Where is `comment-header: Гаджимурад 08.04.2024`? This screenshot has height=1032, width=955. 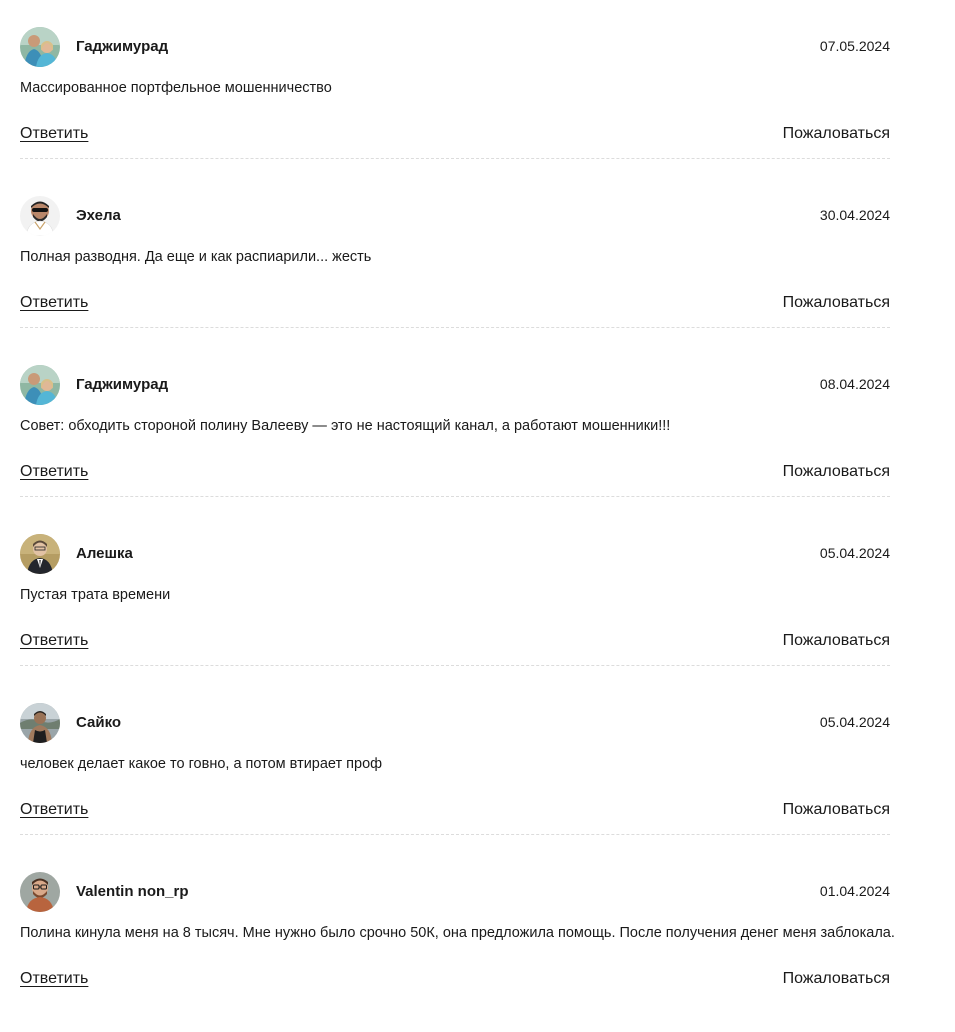 comment-header: Гаджимурад 08.04.2024 is located at coordinates (455, 385).